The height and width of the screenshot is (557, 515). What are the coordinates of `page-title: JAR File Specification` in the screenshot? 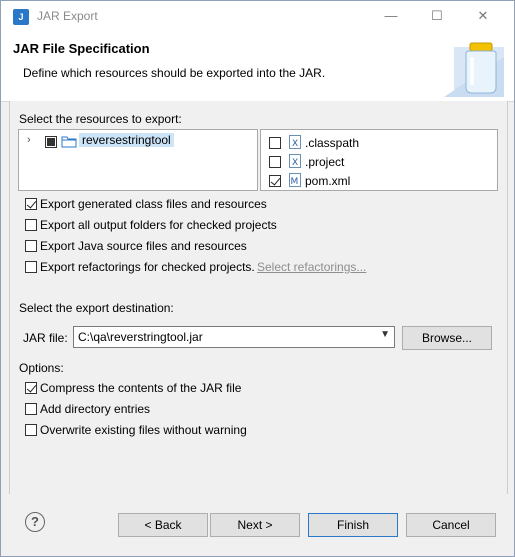 It's located at (81, 48).